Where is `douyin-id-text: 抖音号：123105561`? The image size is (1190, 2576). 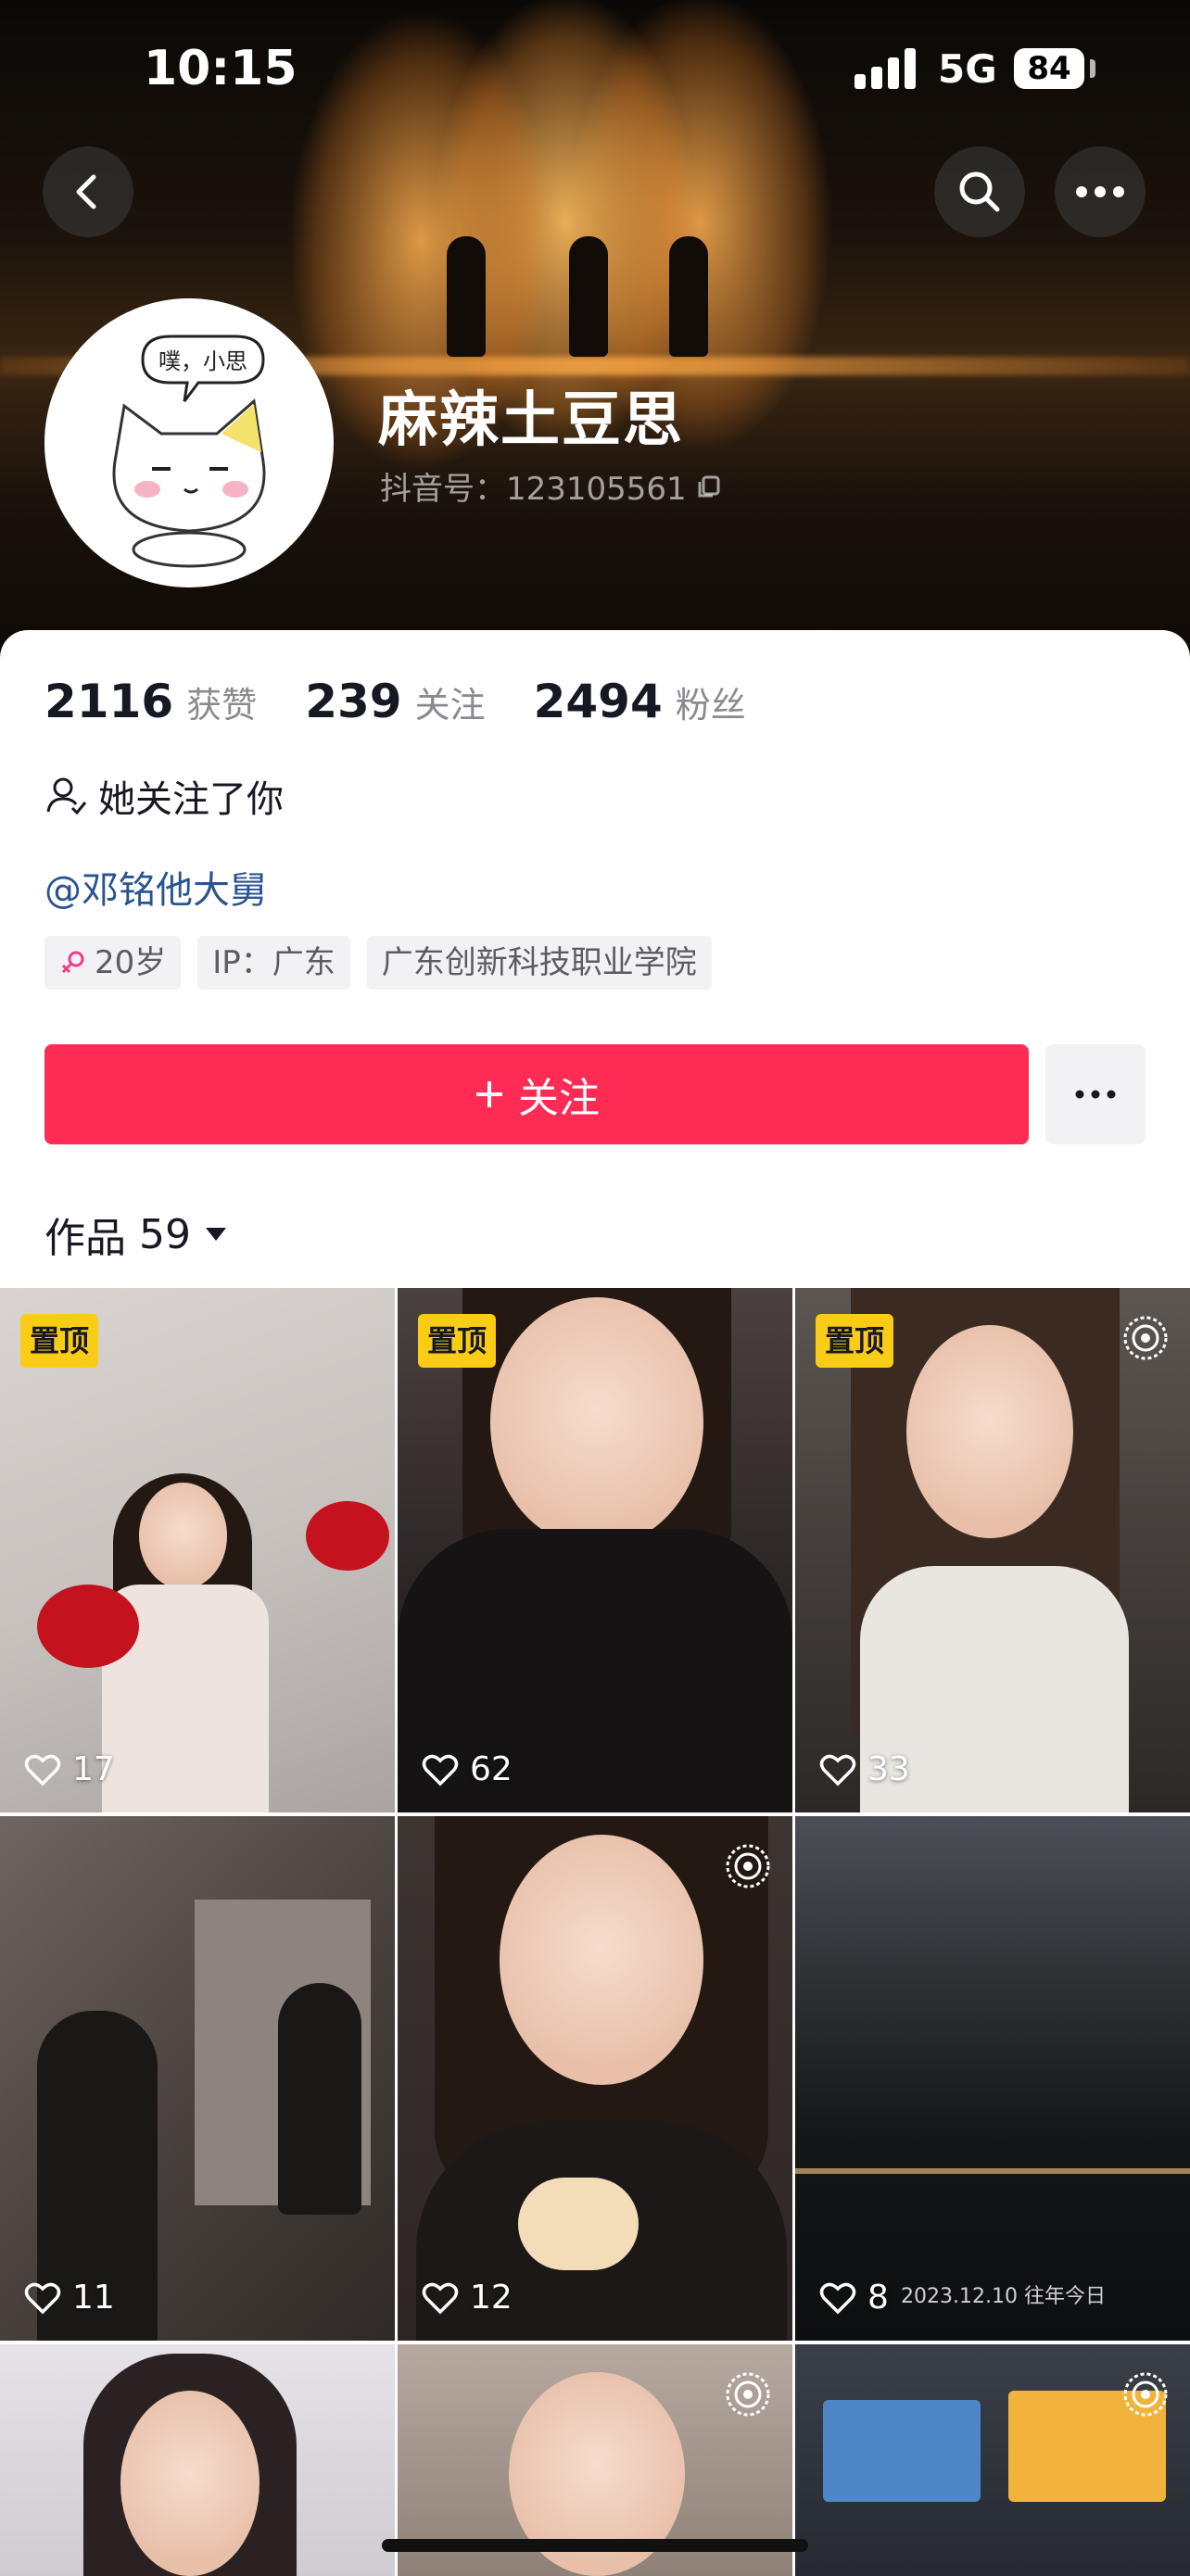 douyin-id-text: 抖音号：123105561 is located at coordinates (533, 489).